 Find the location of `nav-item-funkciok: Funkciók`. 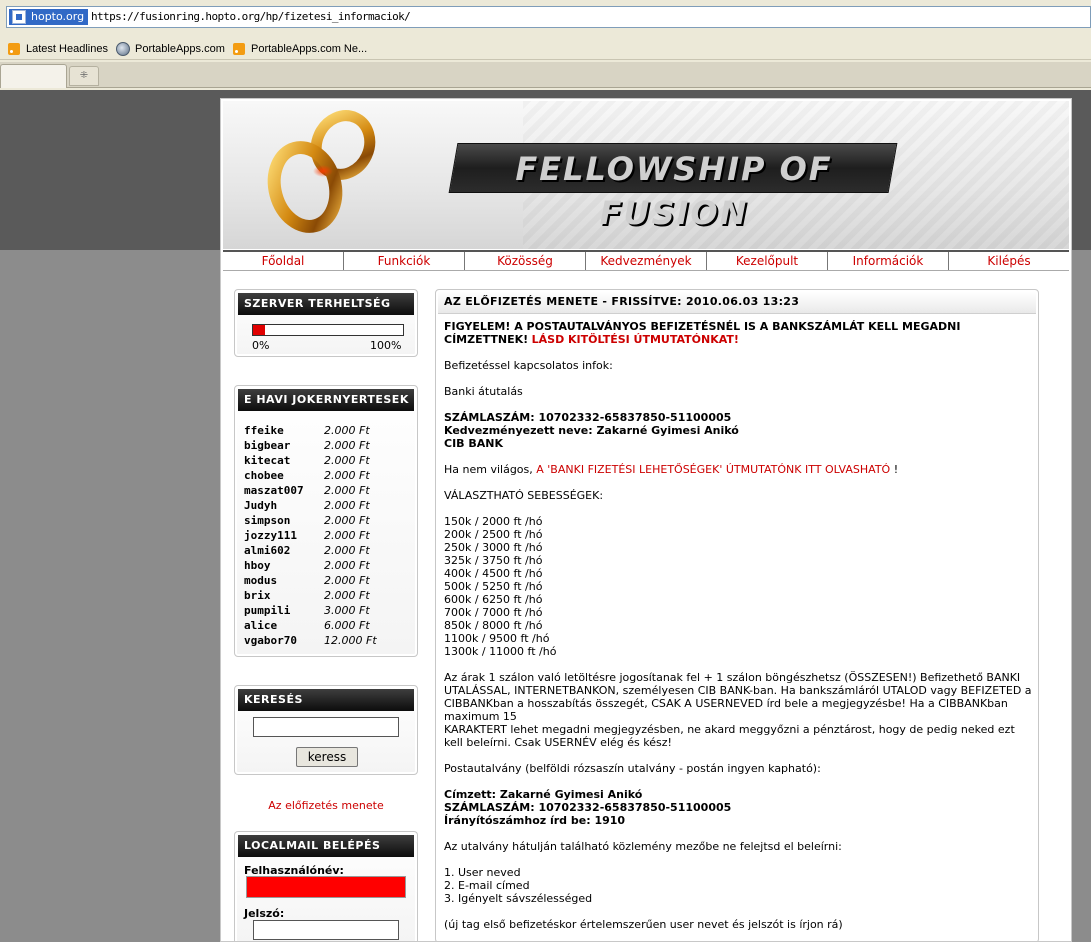

nav-item-funkciok: Funkciók is located at coordinates (404, 261).